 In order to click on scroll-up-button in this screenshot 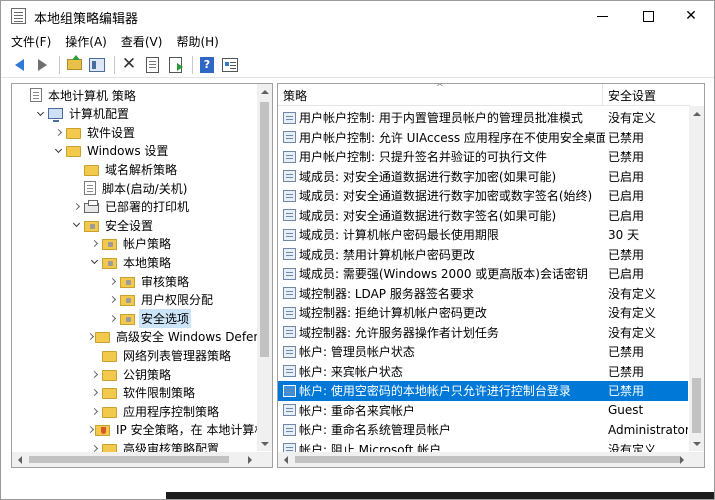, I will do `click(264, 91)`.